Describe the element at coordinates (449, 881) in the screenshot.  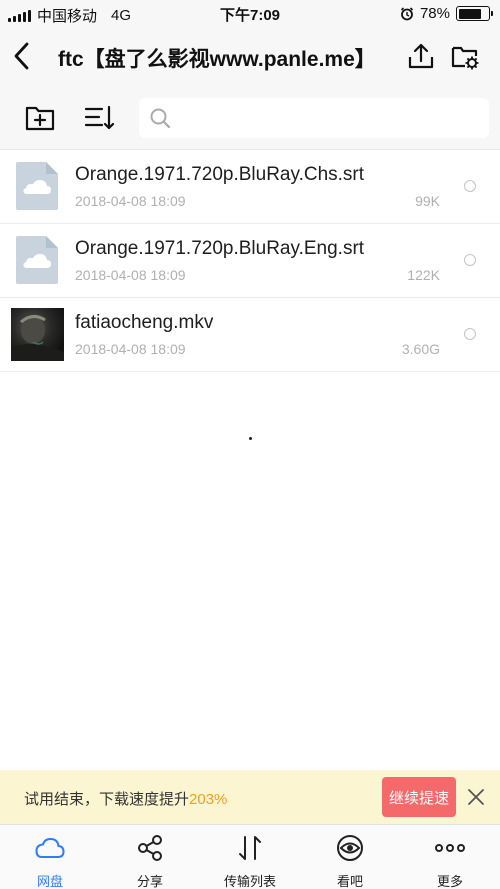
I see `tab-label: 更多` at that location.